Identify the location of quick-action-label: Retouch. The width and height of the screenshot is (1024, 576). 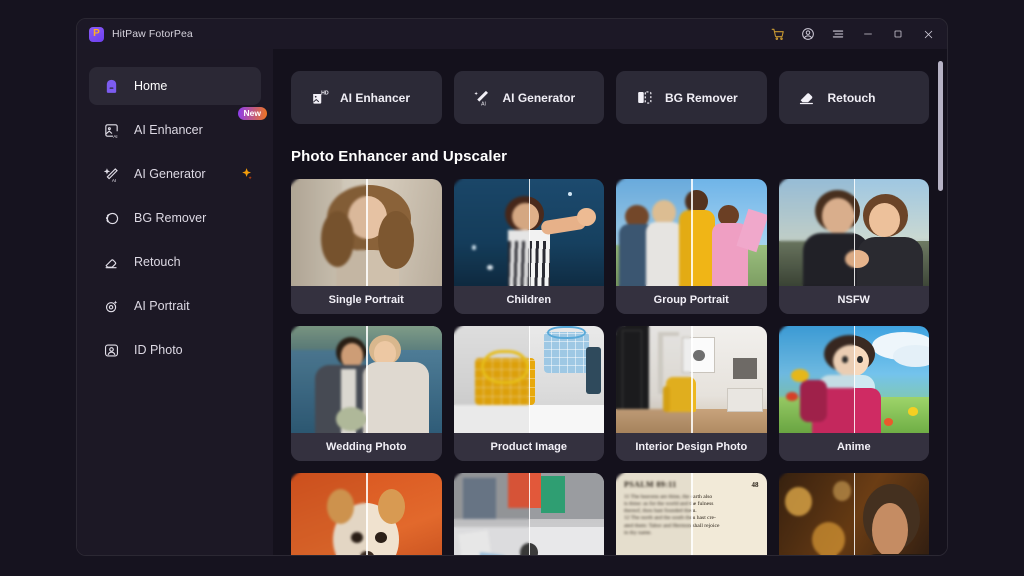
(851, 97).